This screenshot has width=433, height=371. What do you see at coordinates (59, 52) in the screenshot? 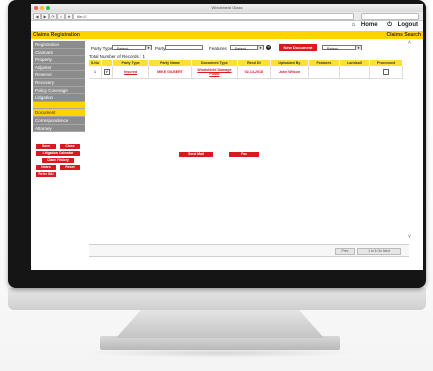
I see `sidebar-item-claimant: Claimant` at bounding box center [59, 52].